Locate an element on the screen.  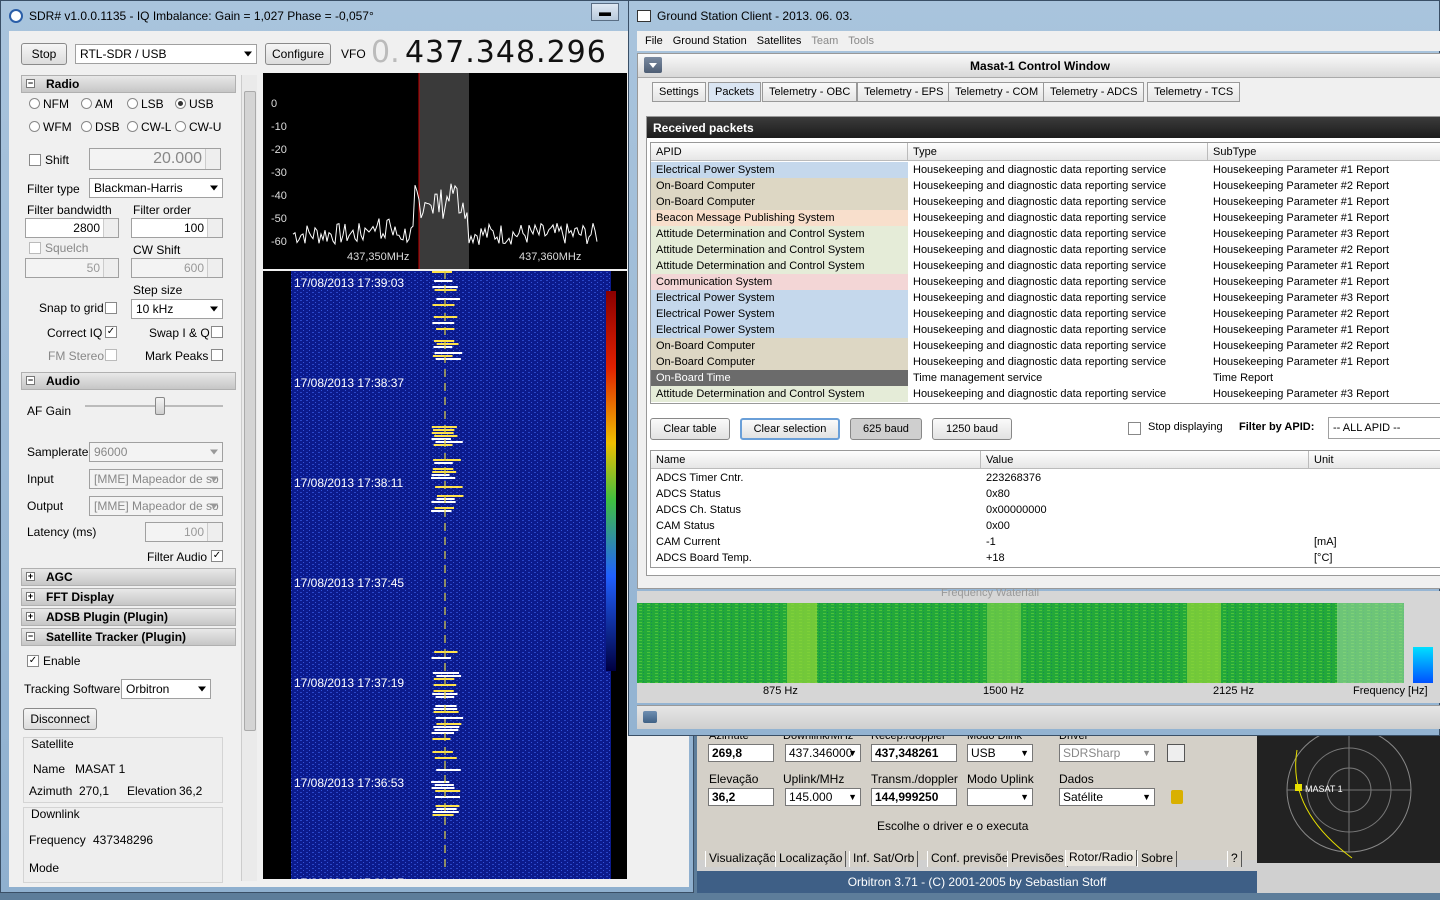
tracking-software-select: Orbitron is located at coordinates (166, 689).